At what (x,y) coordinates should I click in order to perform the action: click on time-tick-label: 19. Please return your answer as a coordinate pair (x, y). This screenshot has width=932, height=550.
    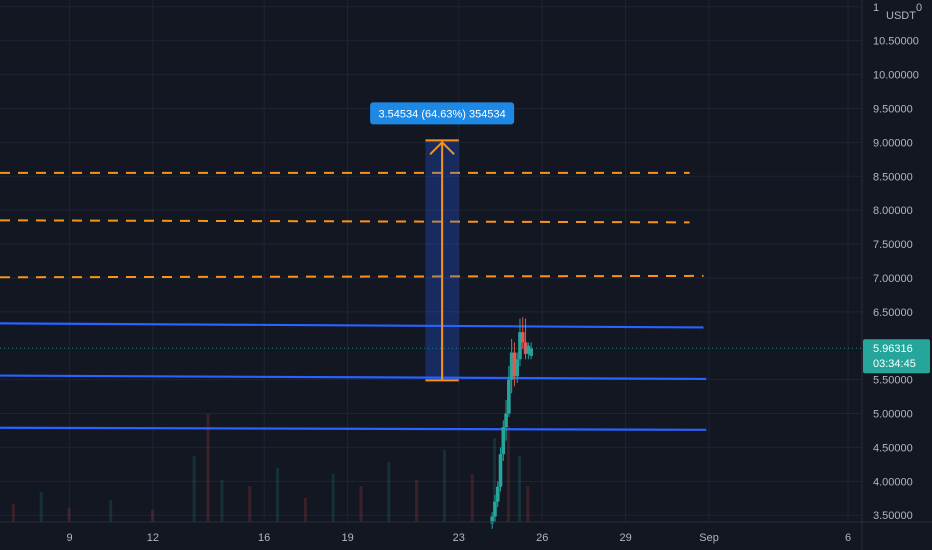
    Looking at the image, I should click on (347, 538).